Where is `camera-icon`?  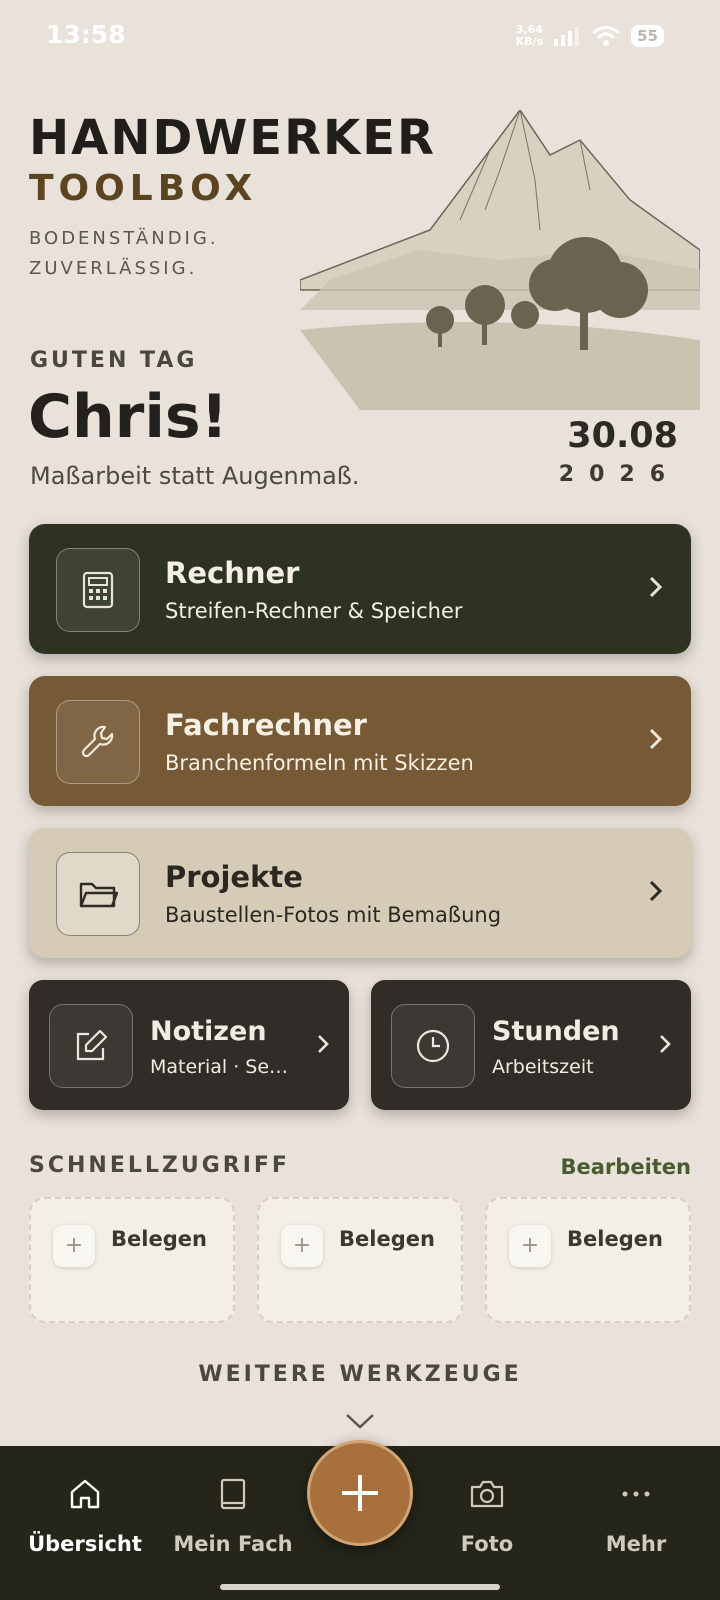
camera-icon is located at coordinates (487, 1494).